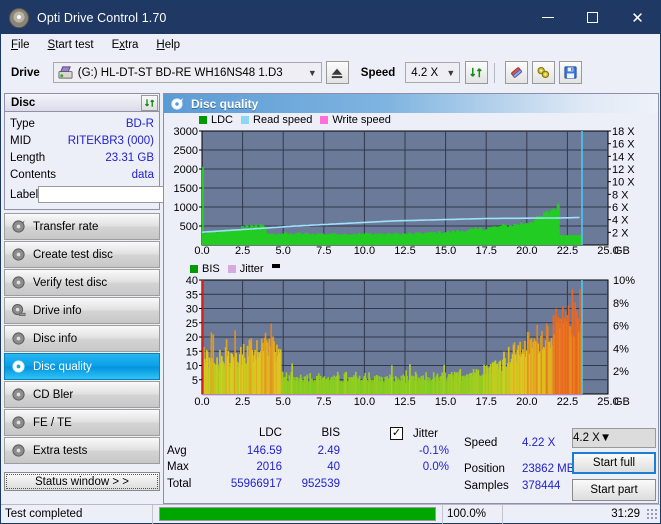 The image size is (661, 524). I want to click on status-bar: Test completed 100.0% 31:29, so click(330, 514).